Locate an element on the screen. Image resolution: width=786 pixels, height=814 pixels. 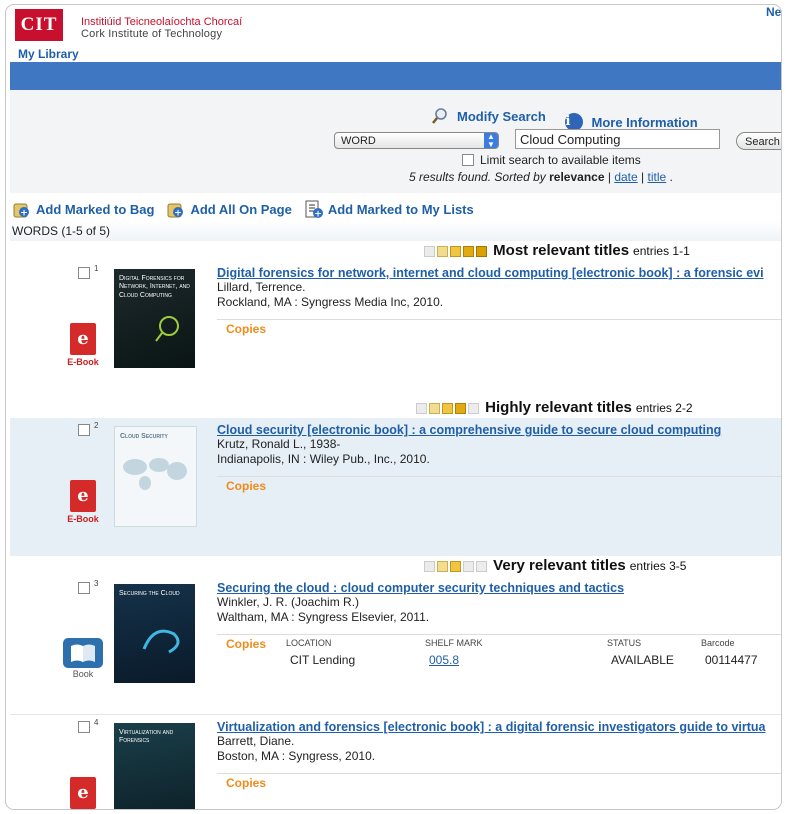
search-input: Cloud Computing is located at coordinates (617, 139).